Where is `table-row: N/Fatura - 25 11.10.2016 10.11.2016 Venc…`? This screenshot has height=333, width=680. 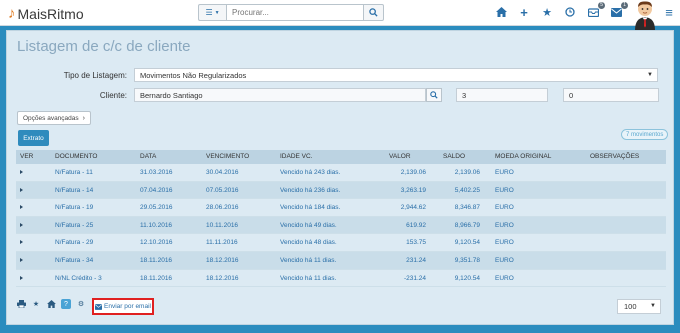 table-row: N/Fatura - 25 11.10.2016 10.11.2016 Venc… is located at coordinates (341, 225).